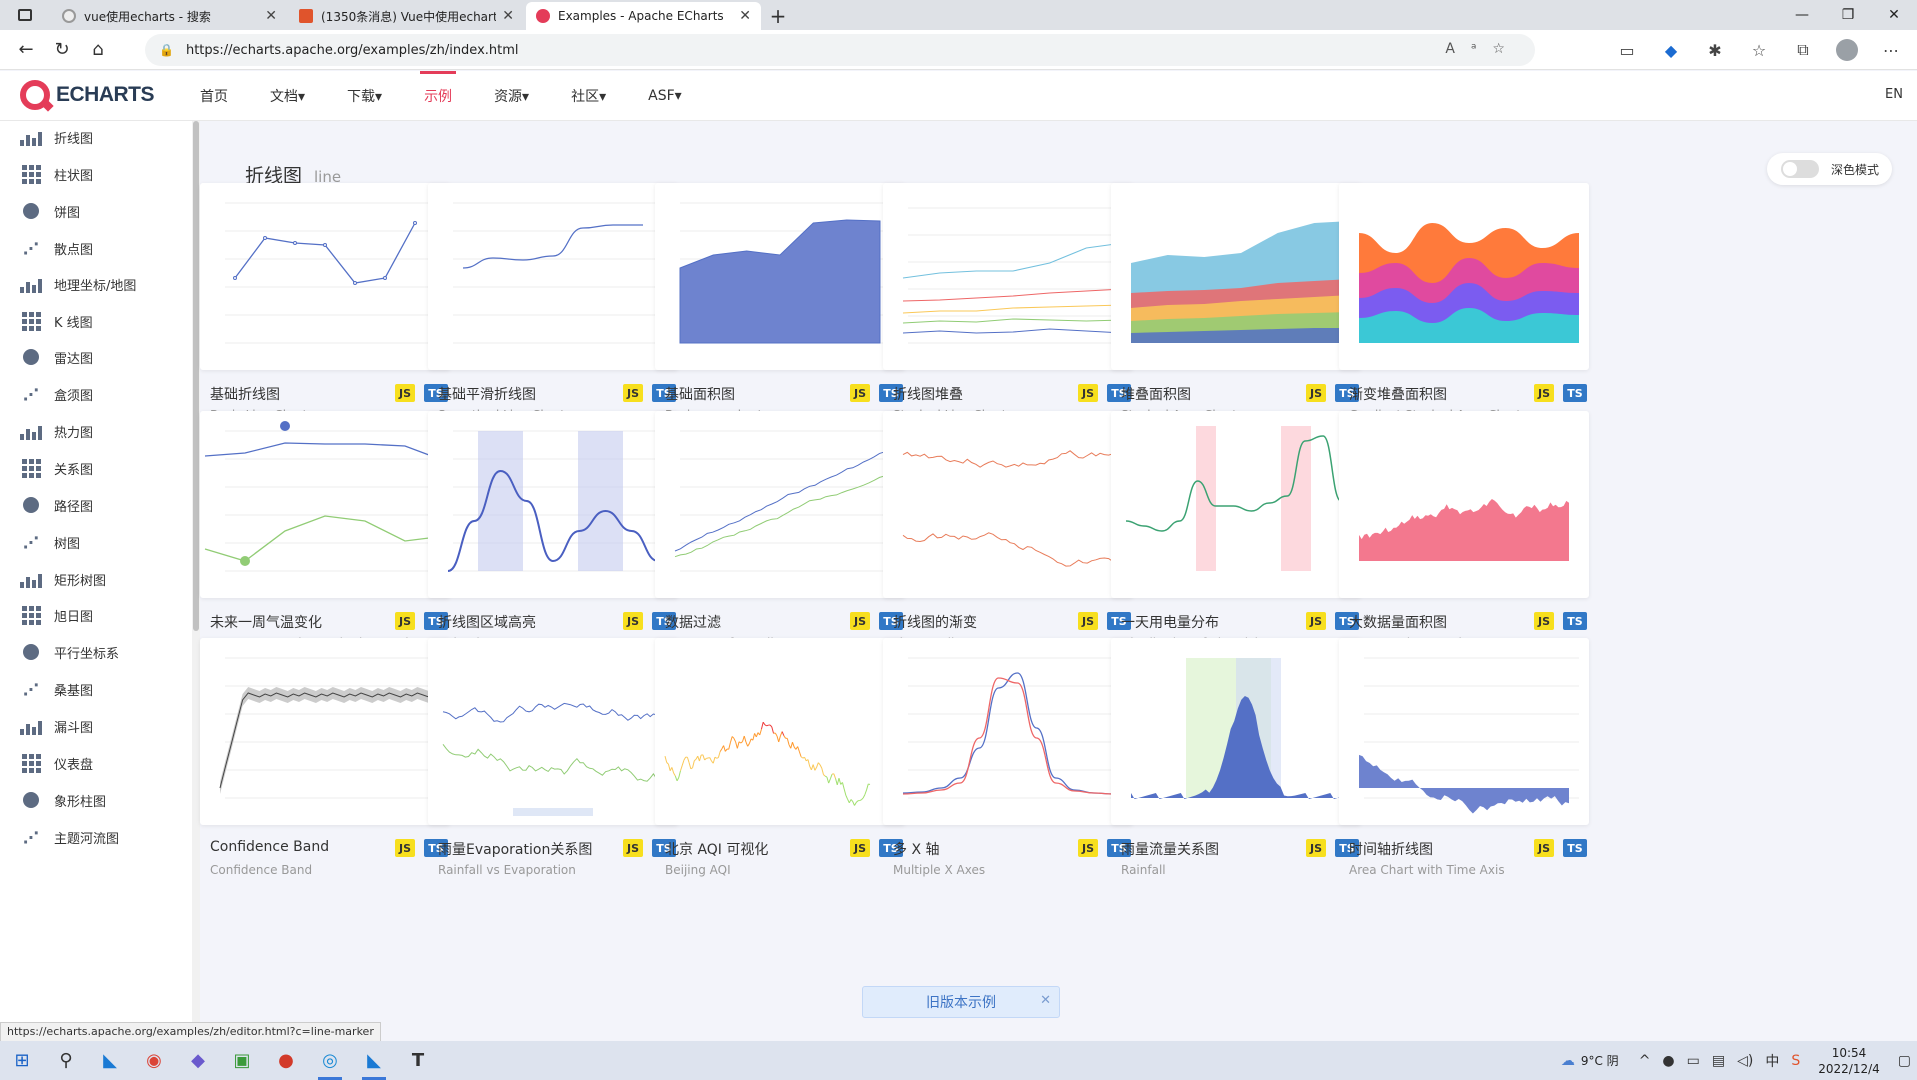  Describe the element at coordinates (665, 96) in the screenshot. I see `nav-asf: ASF▾` at that location.